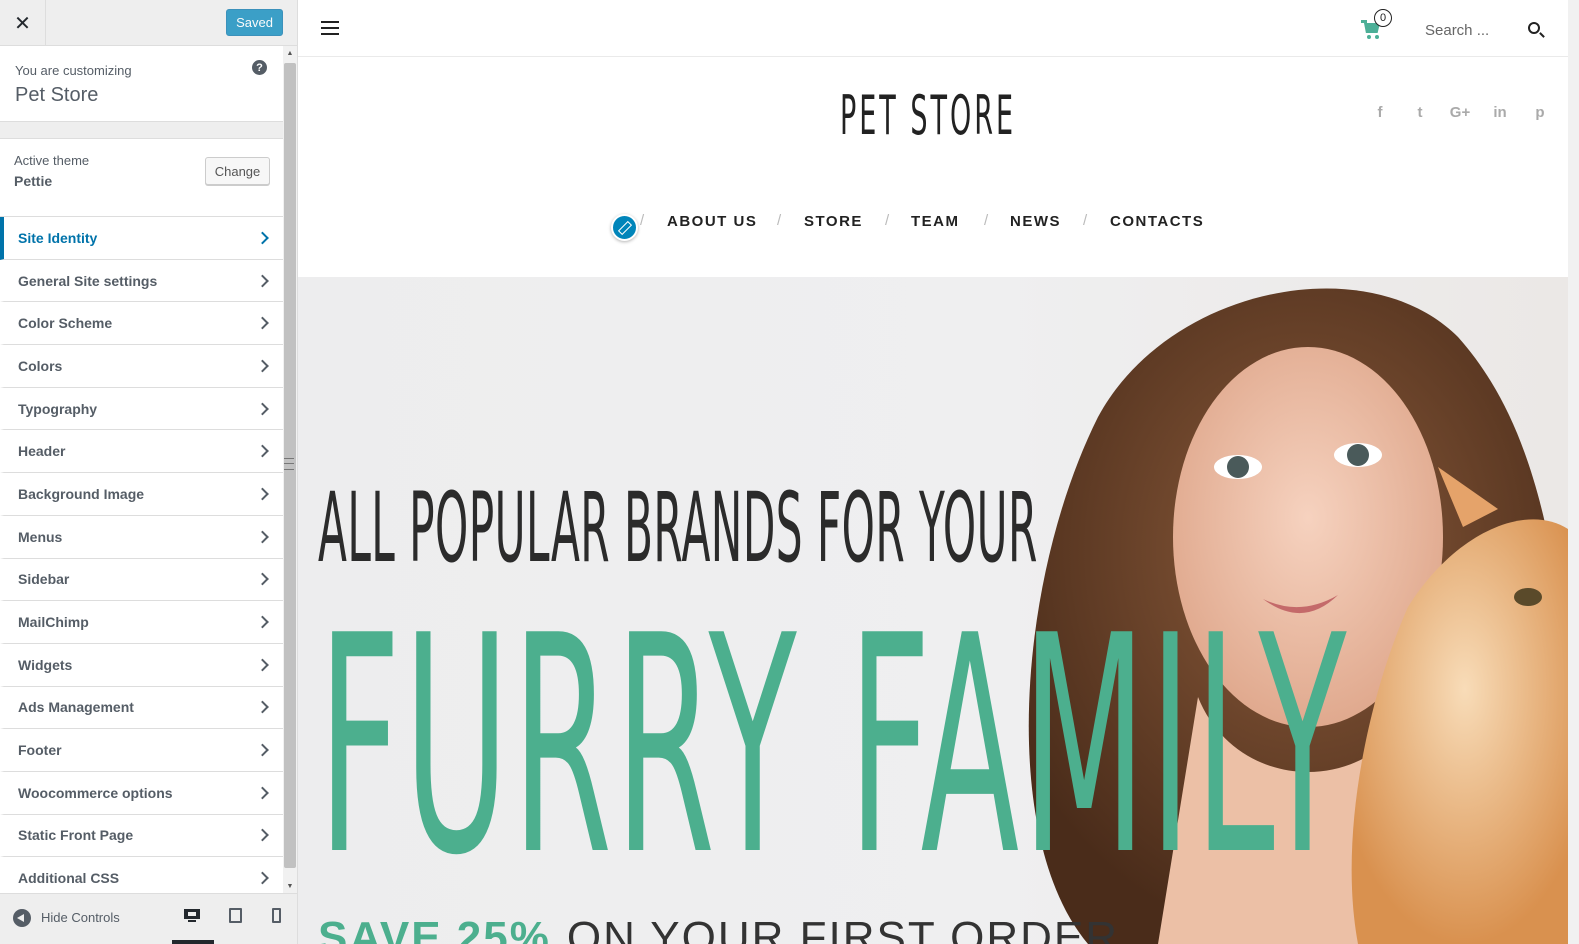 This screenshot has height=944, width=1579. I want to click on site-title: Pet Store, so click(57, 95).